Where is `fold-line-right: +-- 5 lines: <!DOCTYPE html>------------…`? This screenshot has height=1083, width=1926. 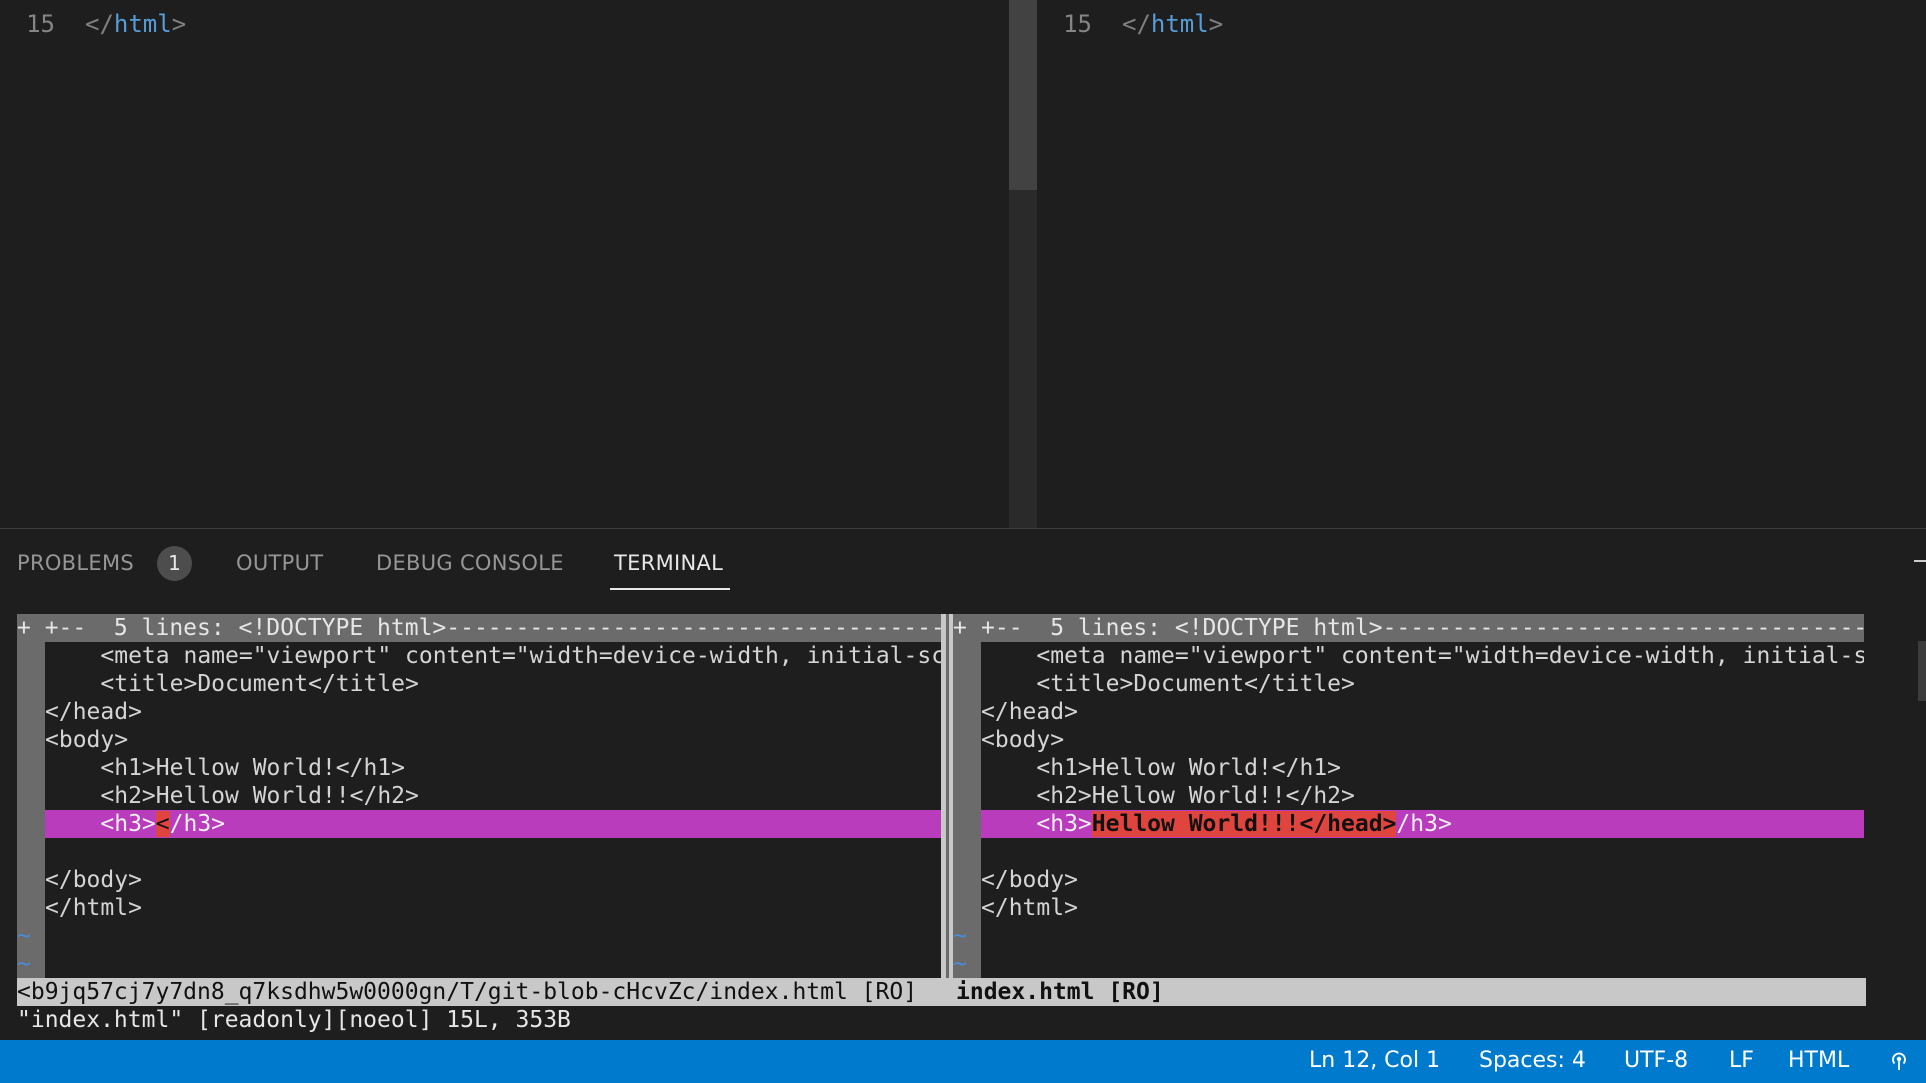 fold-line-right: +-- 5 lines: <!DOCTYPE html>------------… is located at coordinates (1422, 628).